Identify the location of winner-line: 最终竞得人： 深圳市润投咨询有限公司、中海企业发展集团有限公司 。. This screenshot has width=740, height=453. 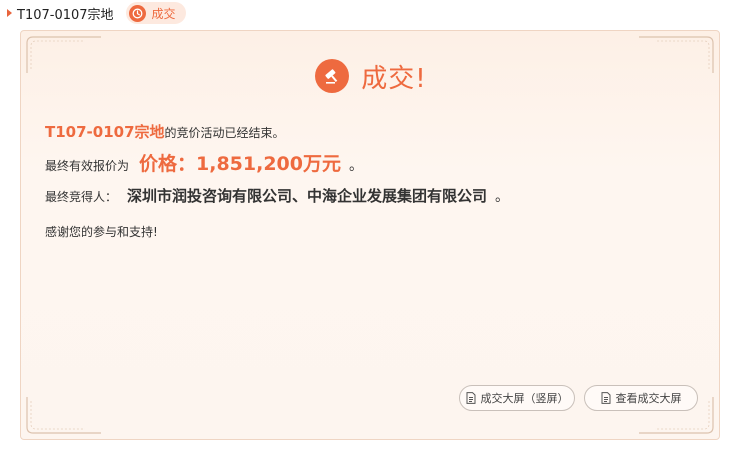
(375, 200).